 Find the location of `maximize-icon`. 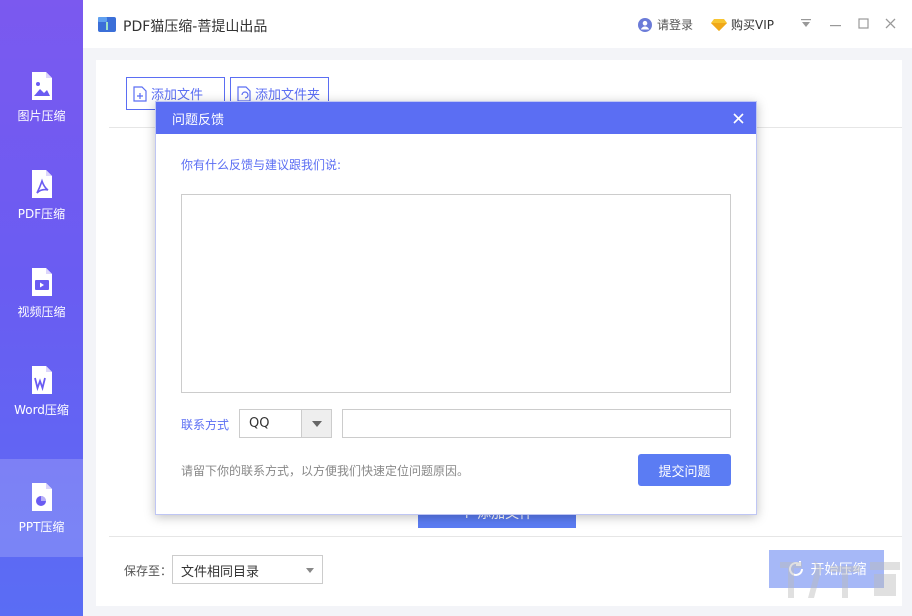

maximize-icon is located at coordinates (863, 23).